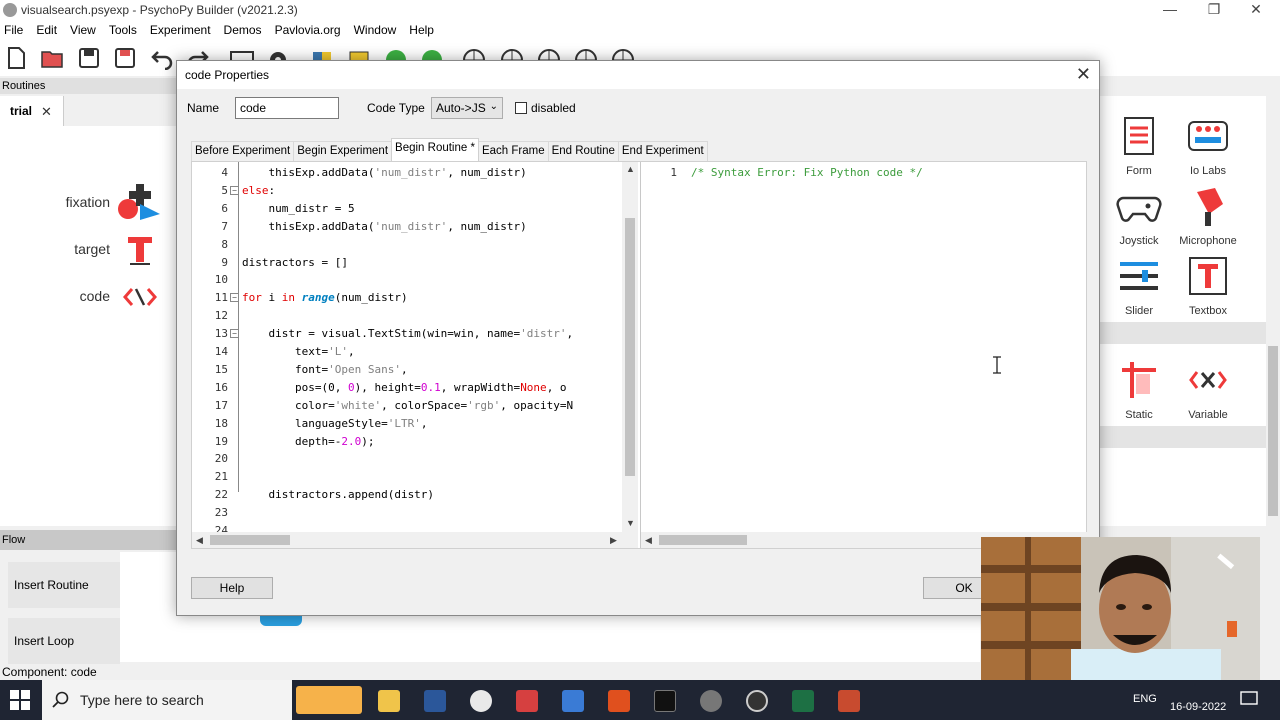  What do you see at coordinates (1120, 616) in the screenshot?
I see `webcam-overlay` at bounding box center [1120, 616].